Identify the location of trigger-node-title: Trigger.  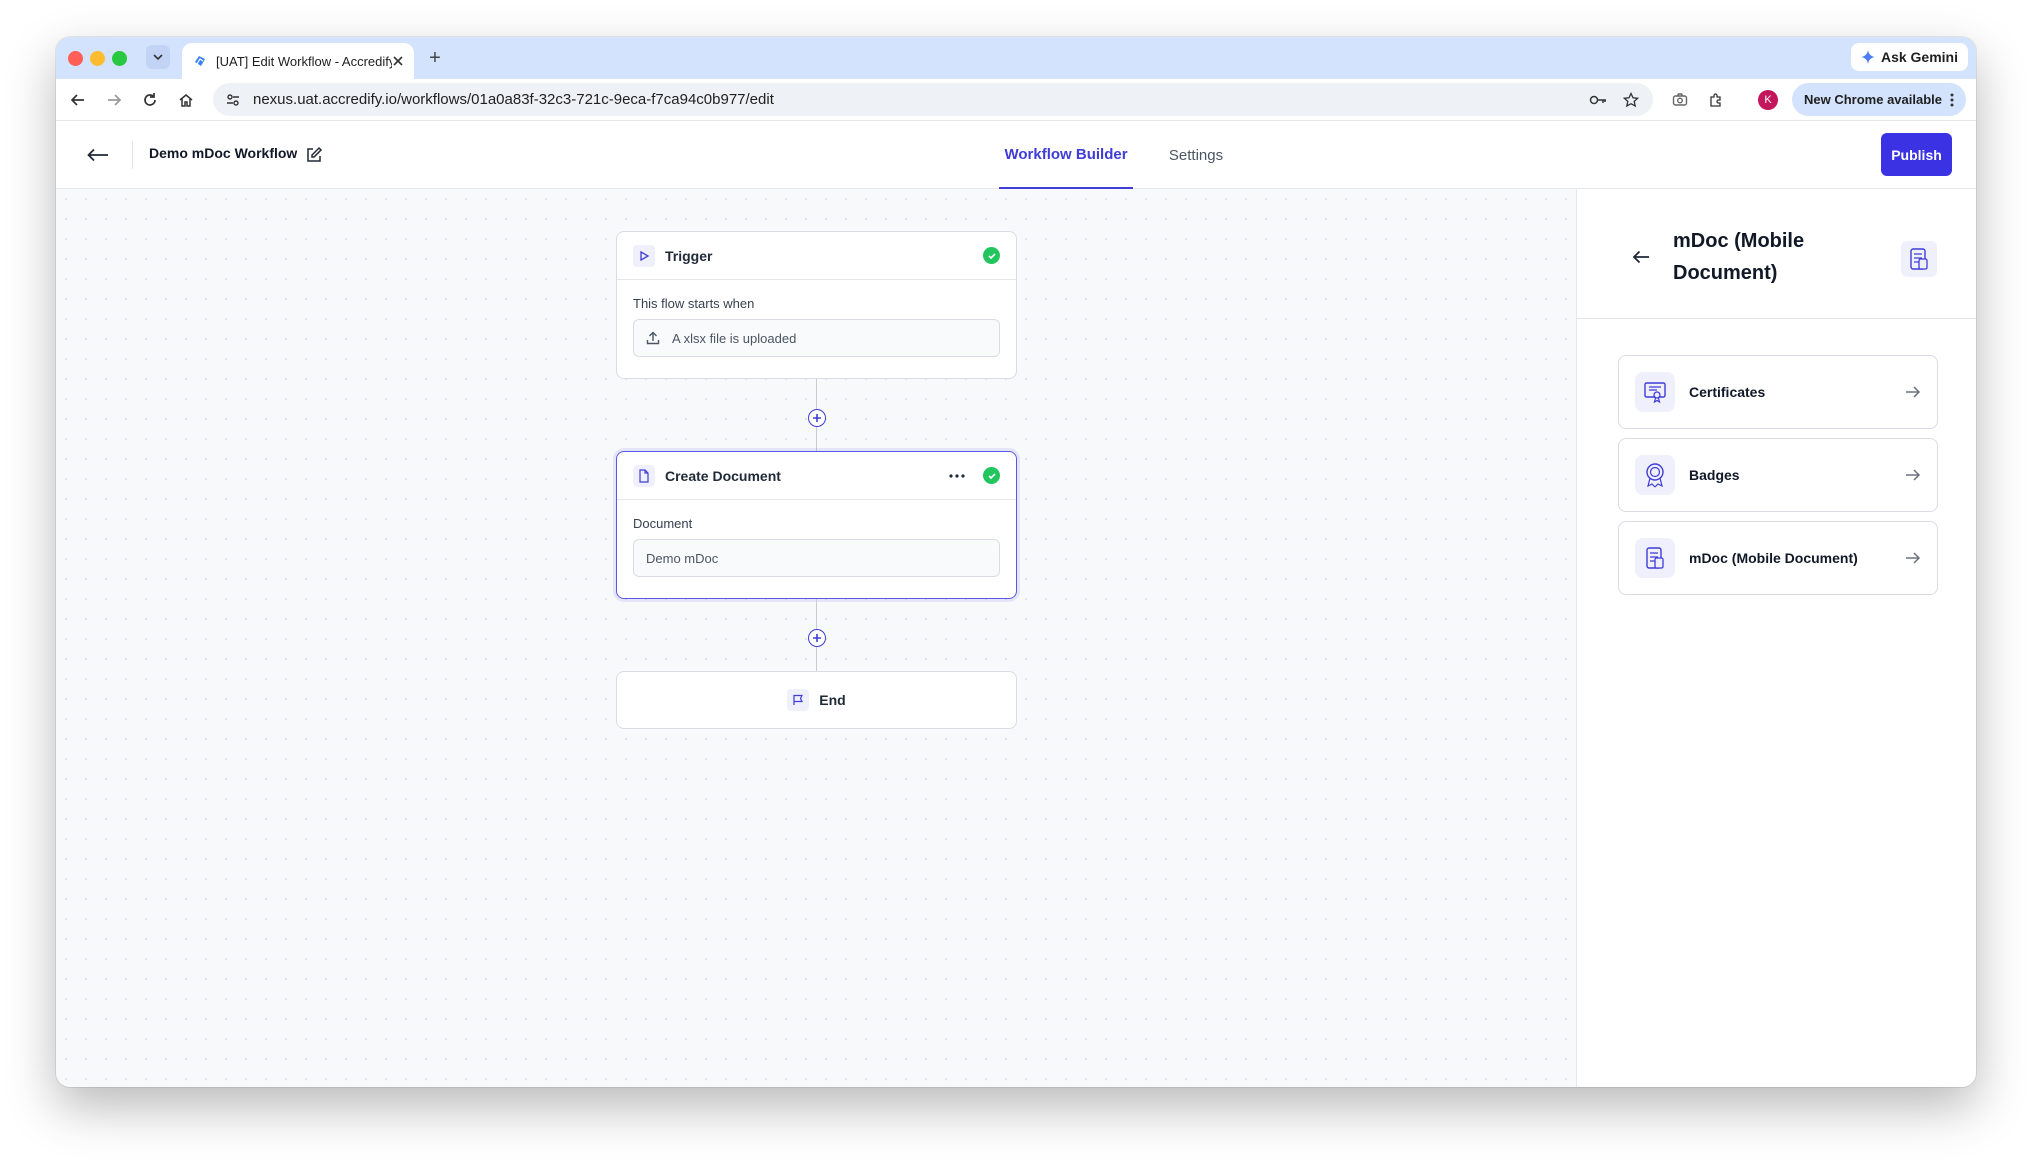
(689, 255).